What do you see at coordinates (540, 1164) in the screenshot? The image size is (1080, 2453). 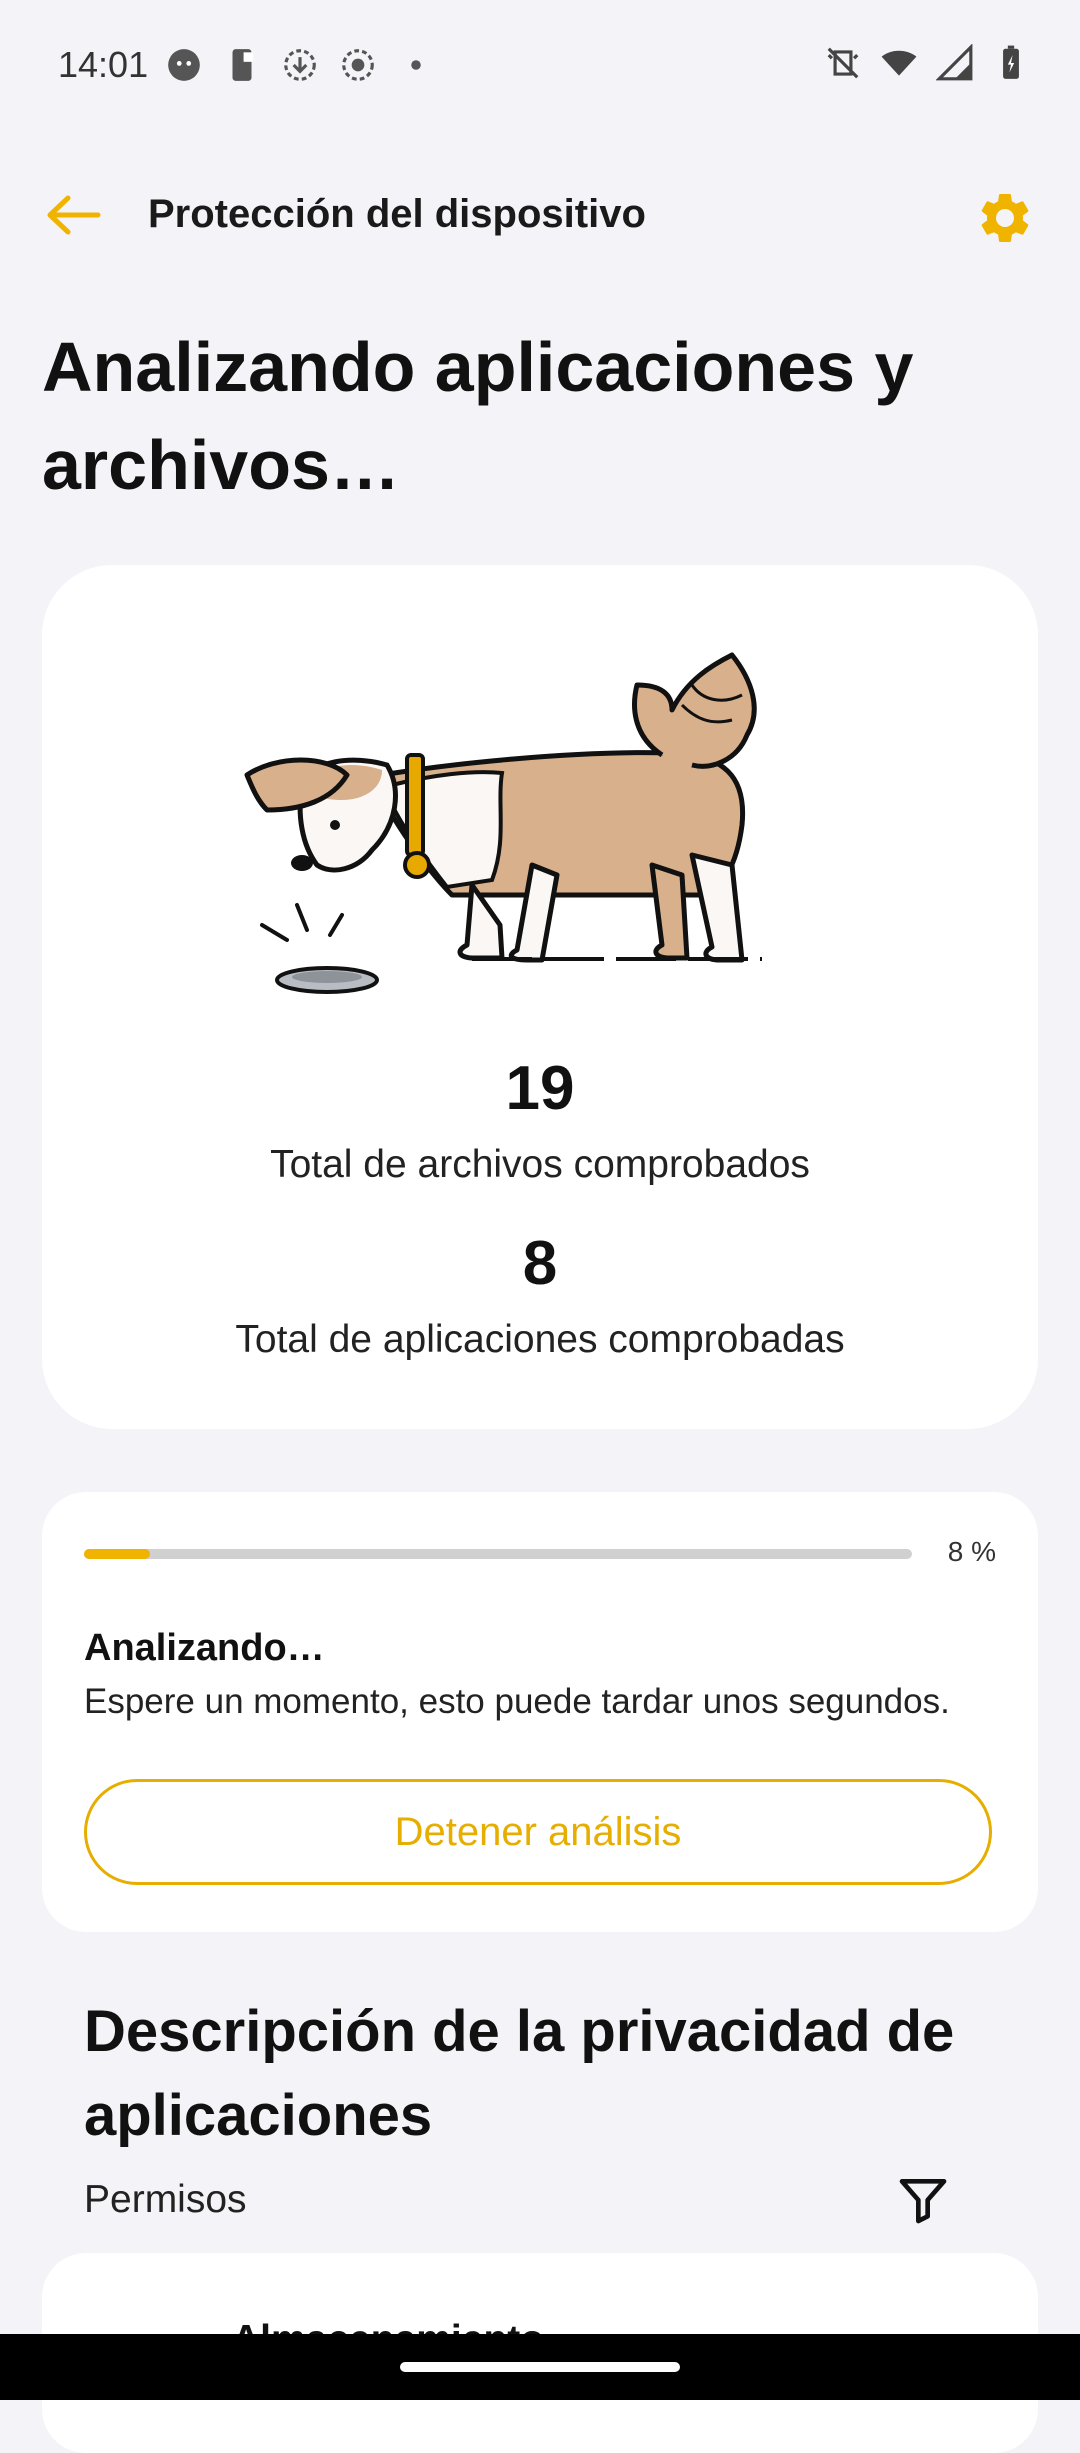 I see `files-label: Total de archivos comprobados` at bounding box center [540, 1164].